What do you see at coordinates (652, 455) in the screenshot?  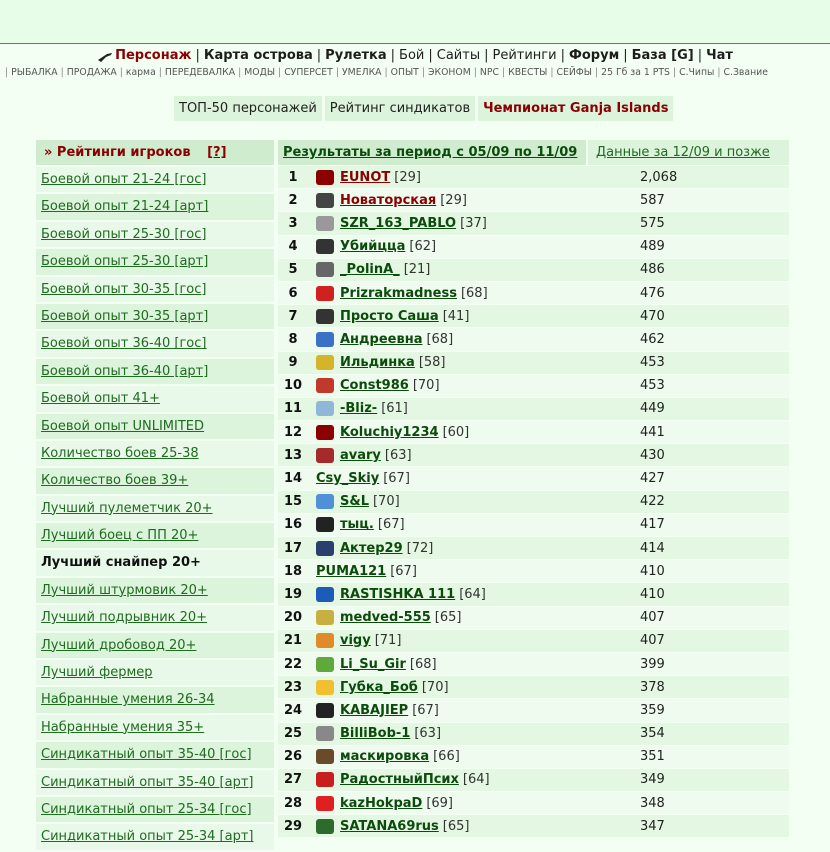 I see `score-value: 430` at bounding box center [652, 455].